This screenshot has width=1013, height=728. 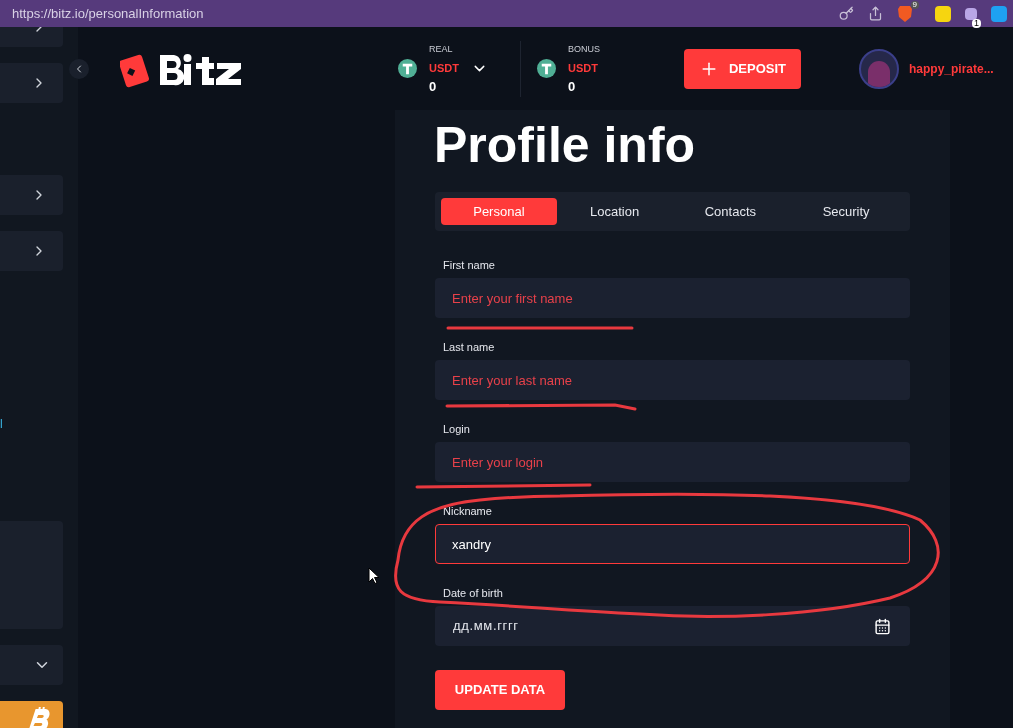 What do you see at coordinates (672, 298) in the screenshot?
I see `text-field: Enter your first name` at bounding box center [672, 298].